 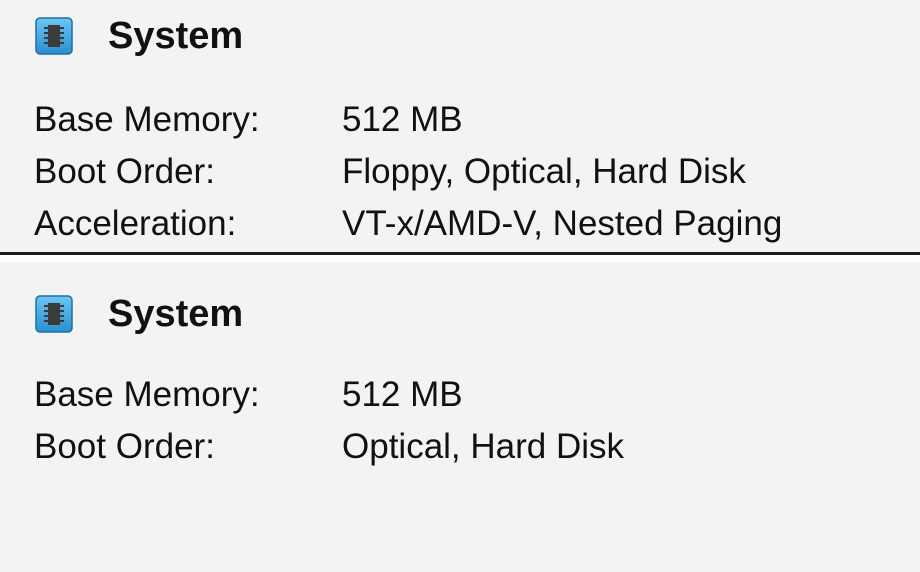 I want to click on detail-row-boot-order: Boot Order: Floppy, Optical, Hard Disk, so click(x=408, y=172).